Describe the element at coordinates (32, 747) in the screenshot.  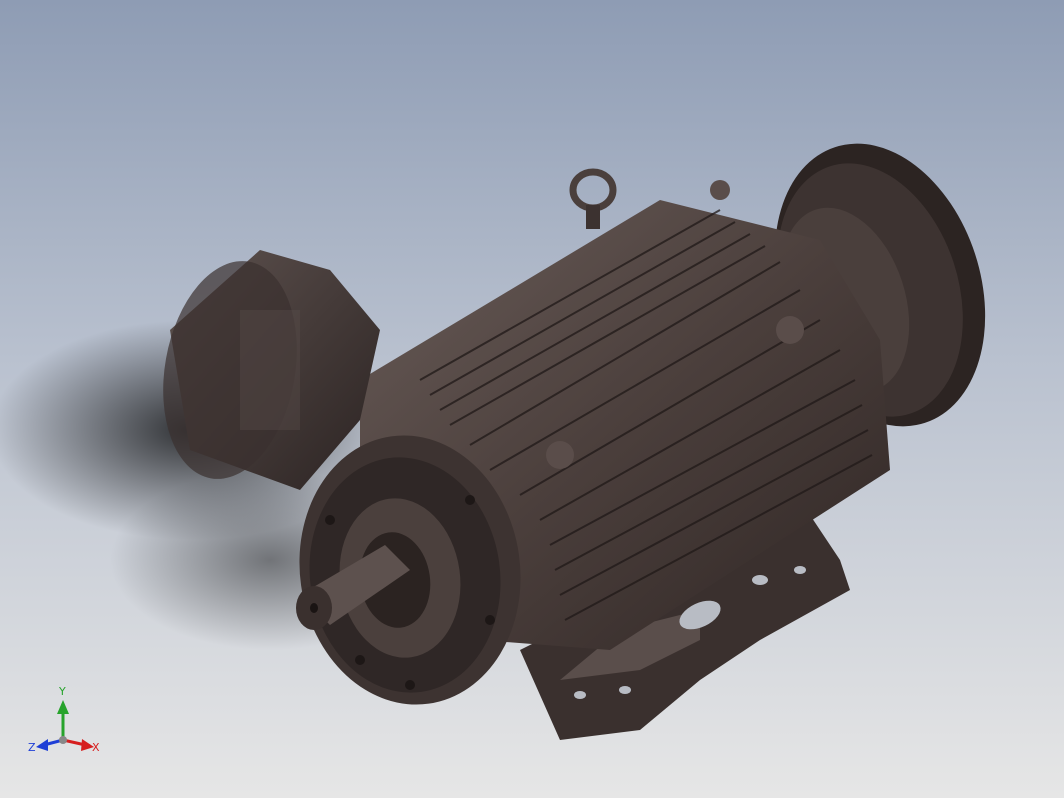
I see `z-axis-label: Z` at that location.